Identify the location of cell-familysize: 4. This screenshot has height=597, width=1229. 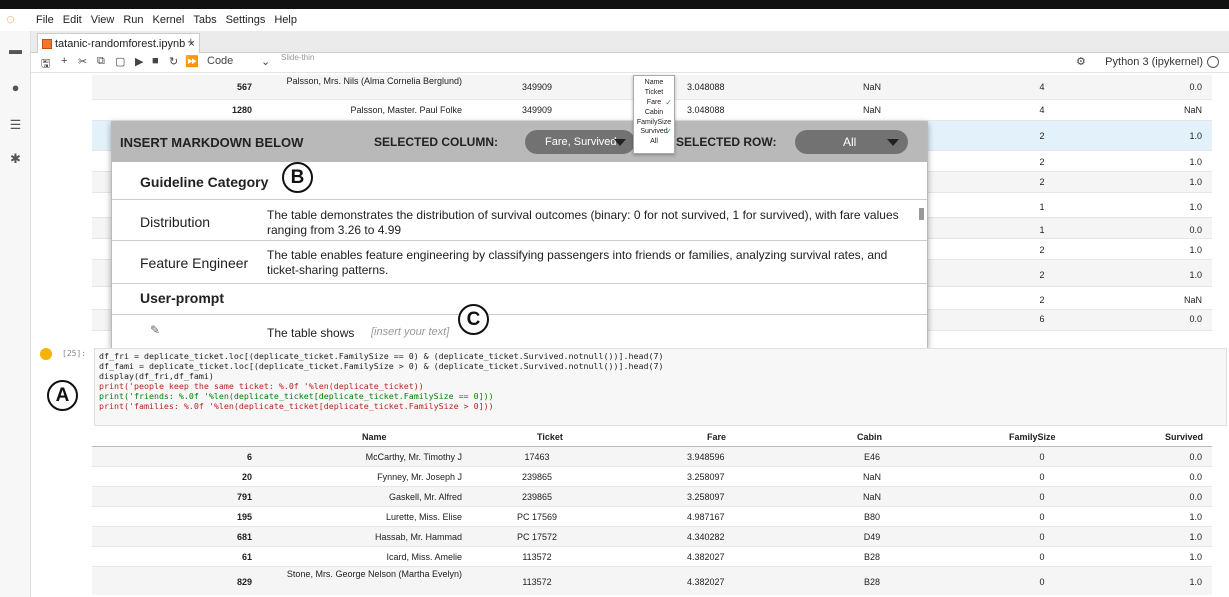
(1042, 87).